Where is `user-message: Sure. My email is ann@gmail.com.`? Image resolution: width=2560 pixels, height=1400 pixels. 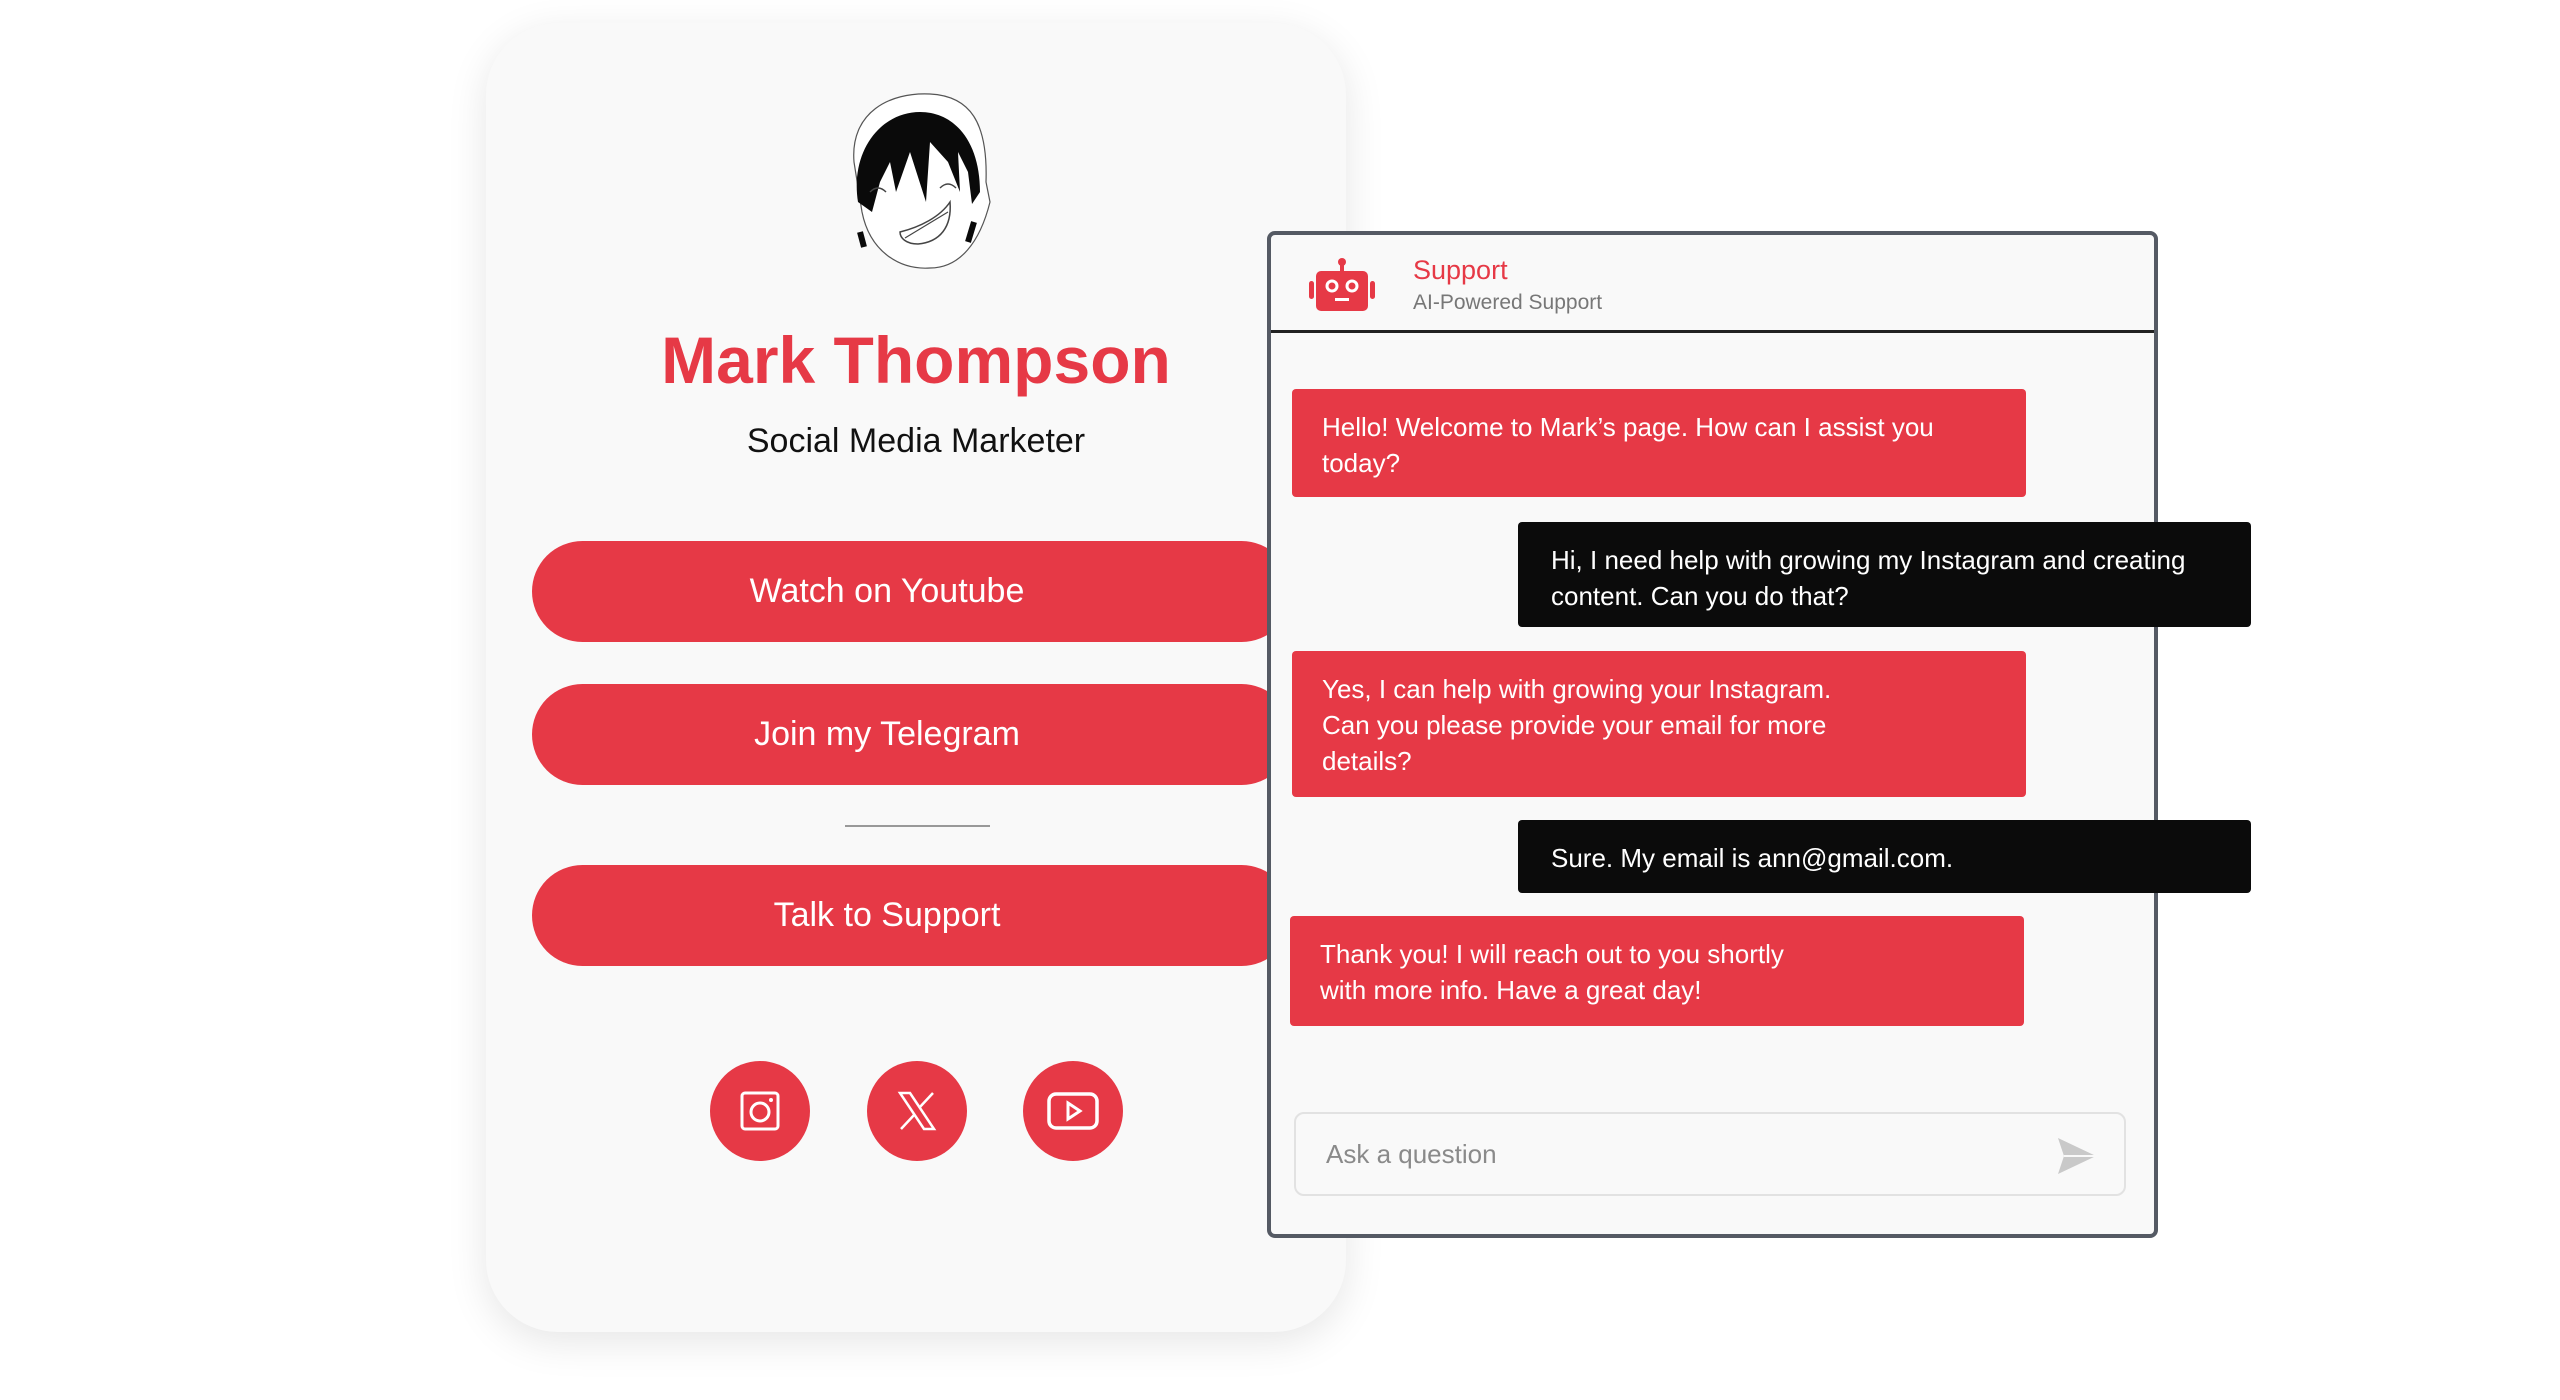 user-message: Sure. My email is ann@gmail.com. is located at coordinates (1884, 856).